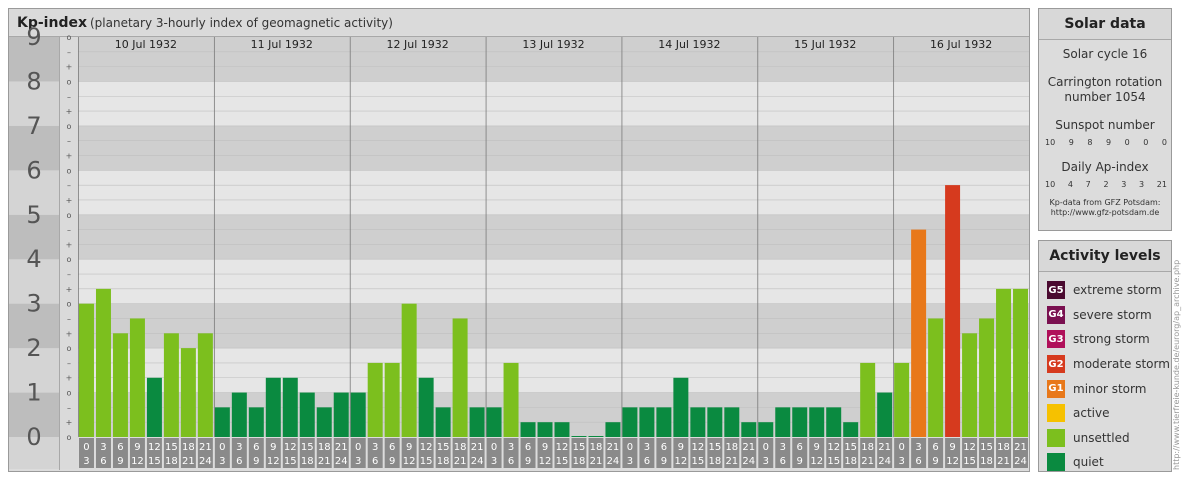 This screenshot has width=1184, height=480. Describe the element at coordinates (33, 81) in the screenshot. I see `y-tick-label: 8` at that location.